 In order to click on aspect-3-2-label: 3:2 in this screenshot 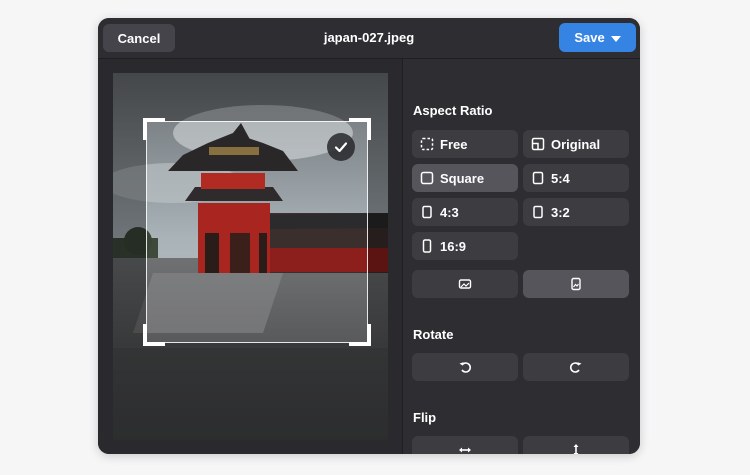, I will do `click(560, 212)`.